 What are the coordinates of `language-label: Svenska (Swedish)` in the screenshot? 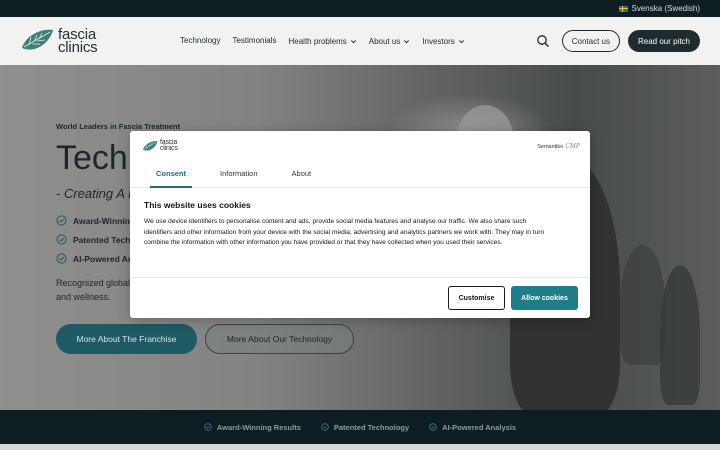 It's located at (665, 8).